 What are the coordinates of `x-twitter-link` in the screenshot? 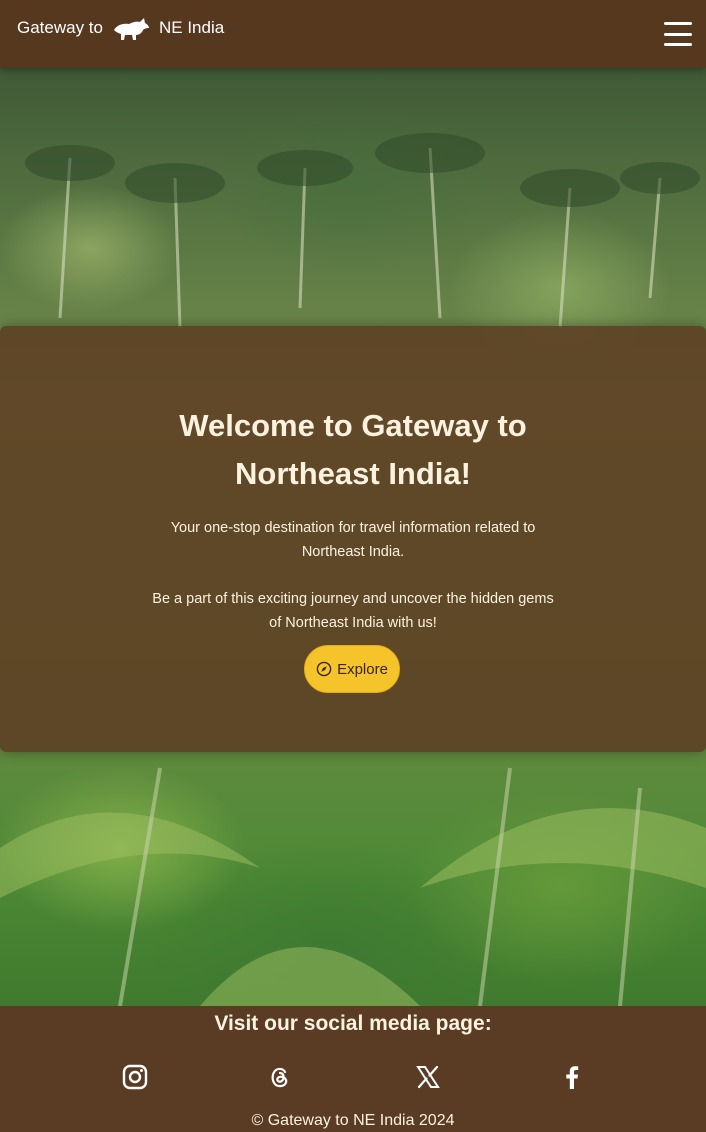 It's located at (428, 1077).